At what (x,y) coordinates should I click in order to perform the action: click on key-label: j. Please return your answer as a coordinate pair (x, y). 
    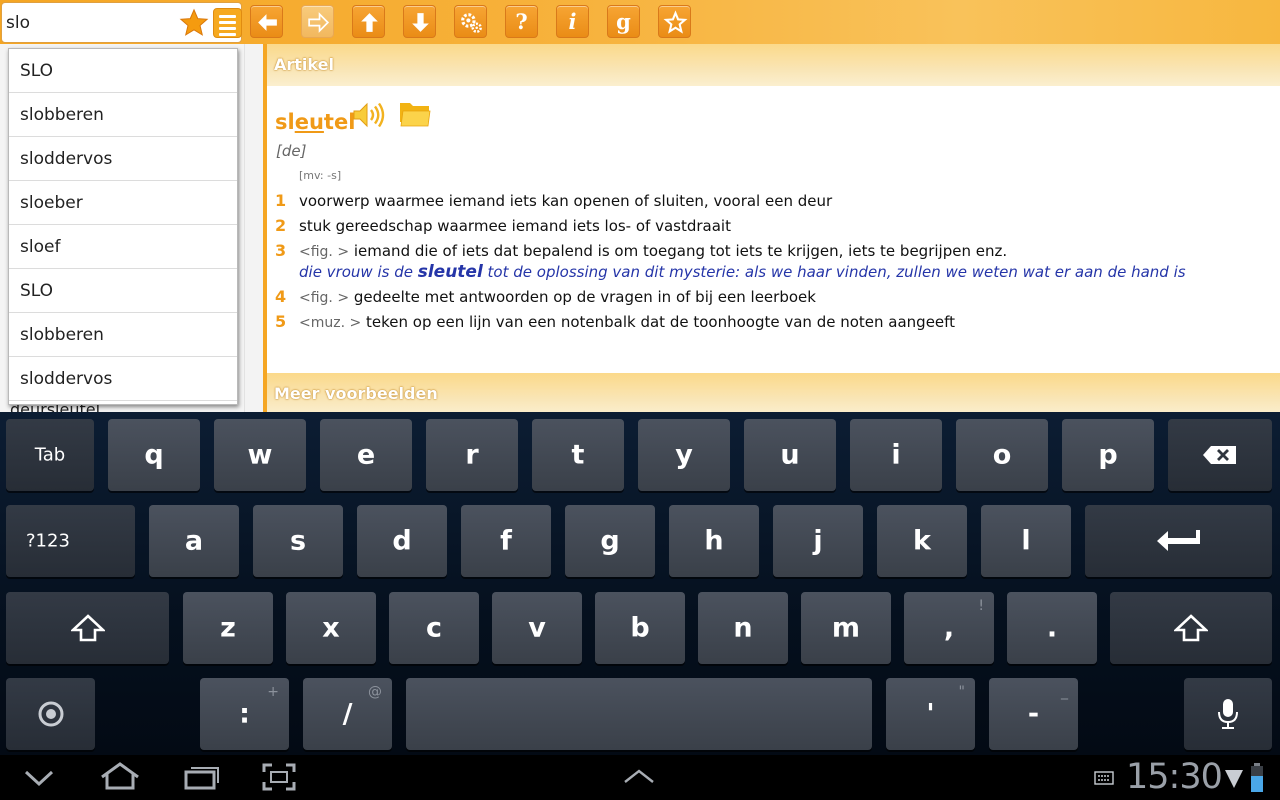
    Looking at the image, I should click on (818, 541).